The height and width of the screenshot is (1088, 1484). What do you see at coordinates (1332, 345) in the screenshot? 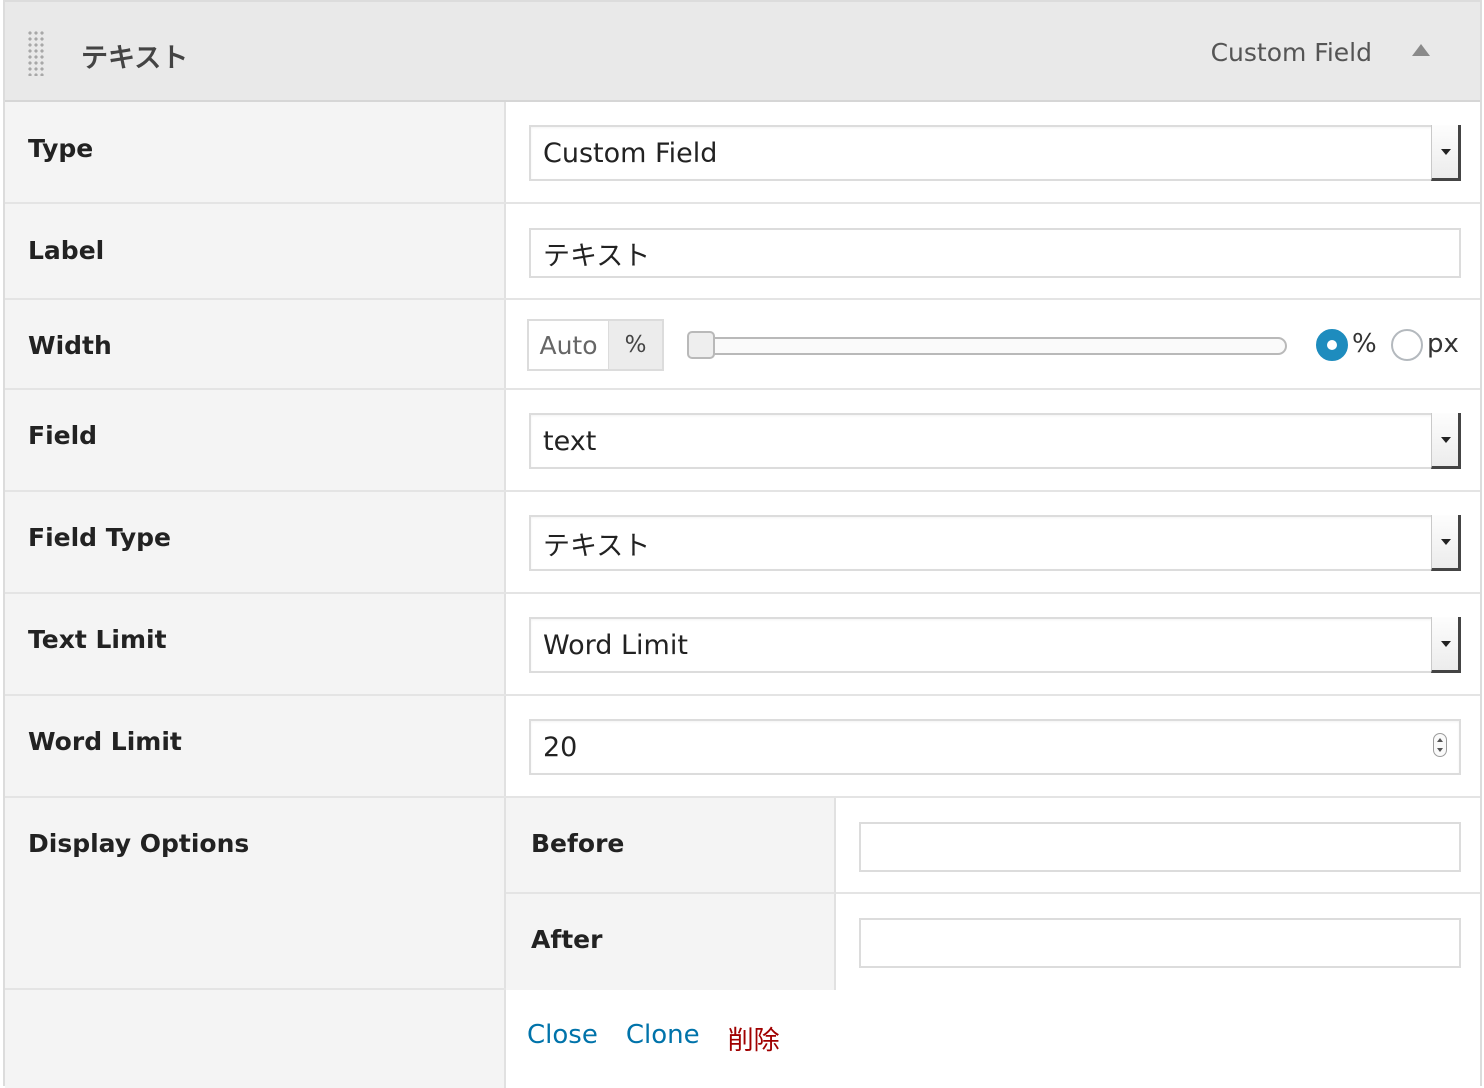
I see `unit-radio-percent` at bounding box center [1332, 345].